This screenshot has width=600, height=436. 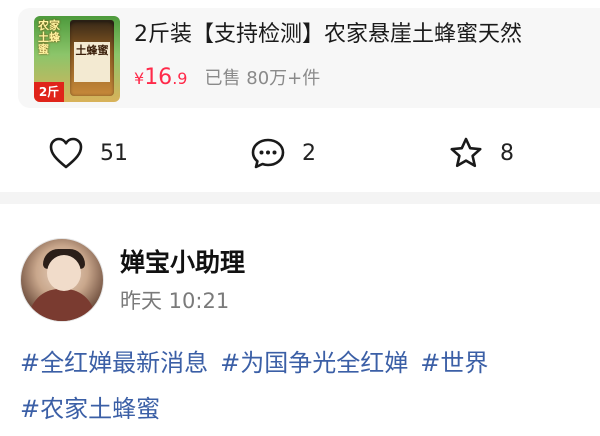 I want to click on product-title: 2斤装【支持检测】农家悬崖土蜂蜜天然, so click(x=367, y=35).